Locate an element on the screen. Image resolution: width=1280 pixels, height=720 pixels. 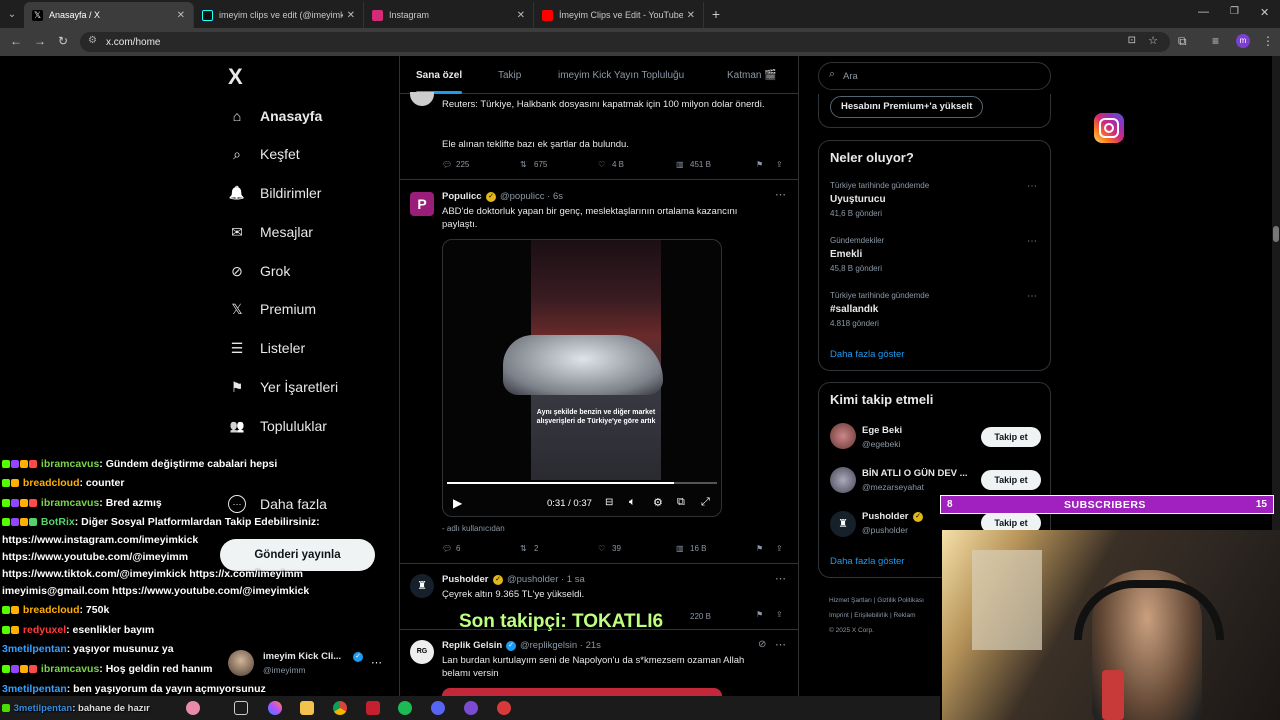
tab-tiktok: imeyim clips ve edit (@imeyimk ✕ is located at coordinates (279, 15).